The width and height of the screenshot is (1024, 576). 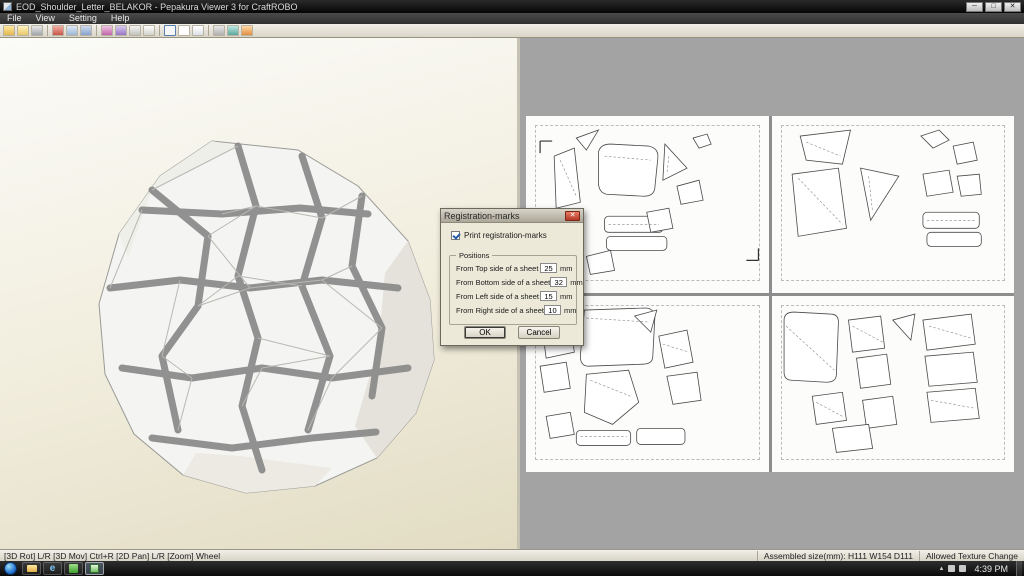 What do you see at coordinates (170, 30) in the screenshot?
I see `zoom-icon` at bounding box center [170, 30].